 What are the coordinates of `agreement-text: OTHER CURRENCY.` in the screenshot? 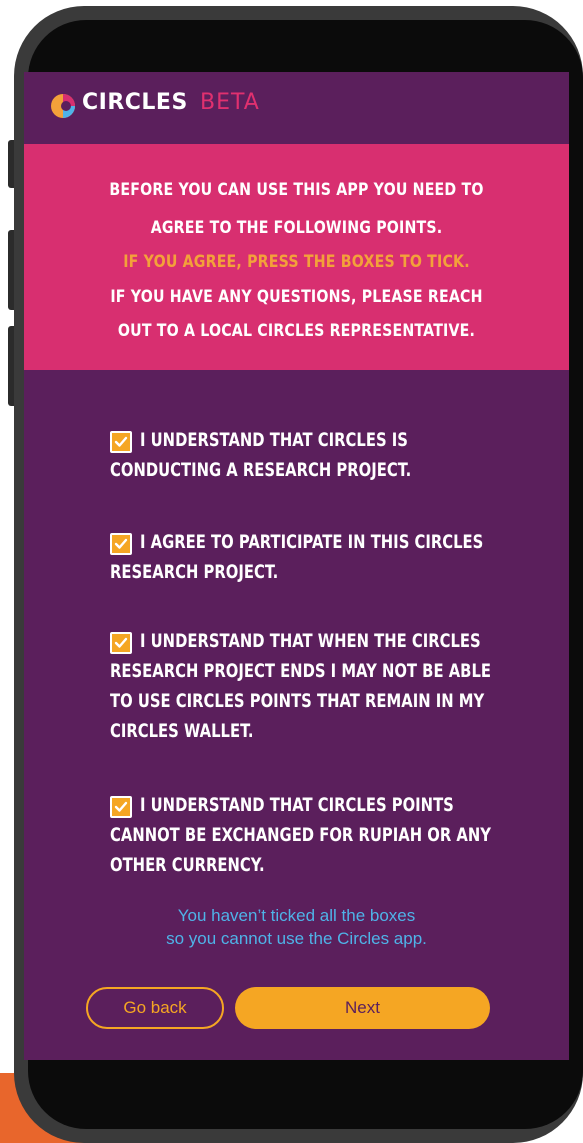 It's located at (187, 865).